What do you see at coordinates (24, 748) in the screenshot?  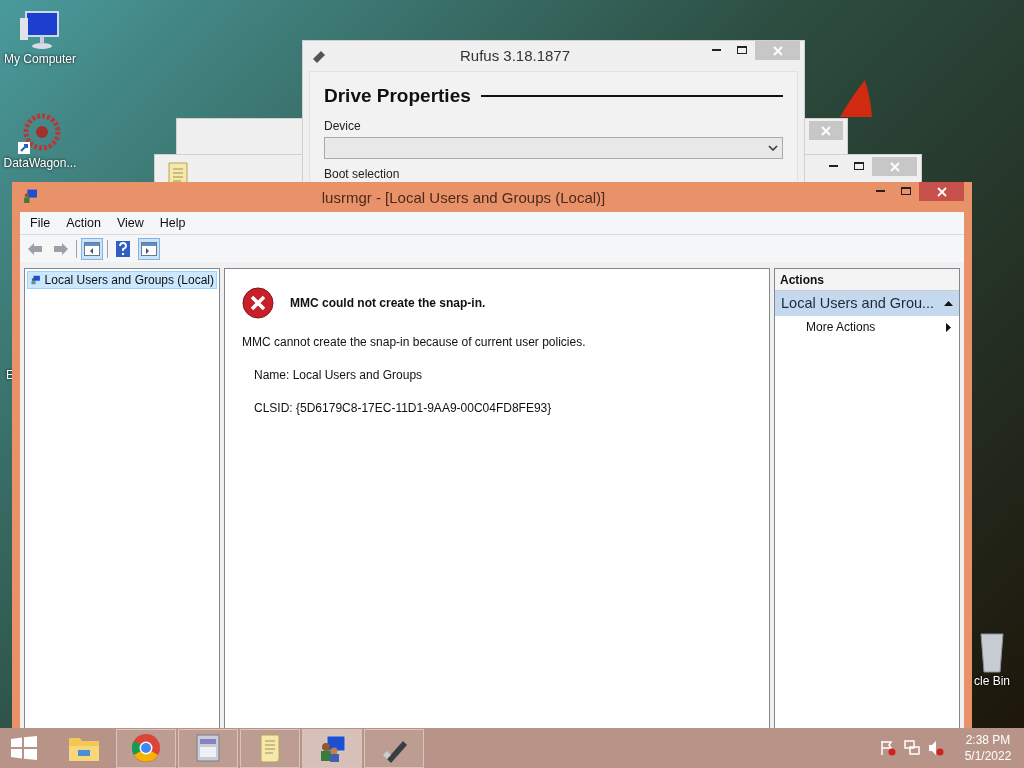 I see `windows-logo-icon` at bounding box center [24, 748].